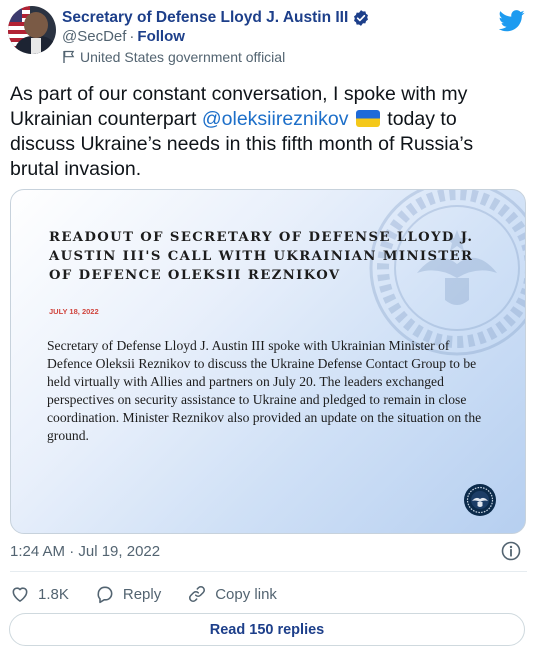 Image resolution: width=537 pixels, height=657 pixels. What do you see at coordinates (268, 571) in the screenshot?
I see `divider` at bounding box center [268, 571].